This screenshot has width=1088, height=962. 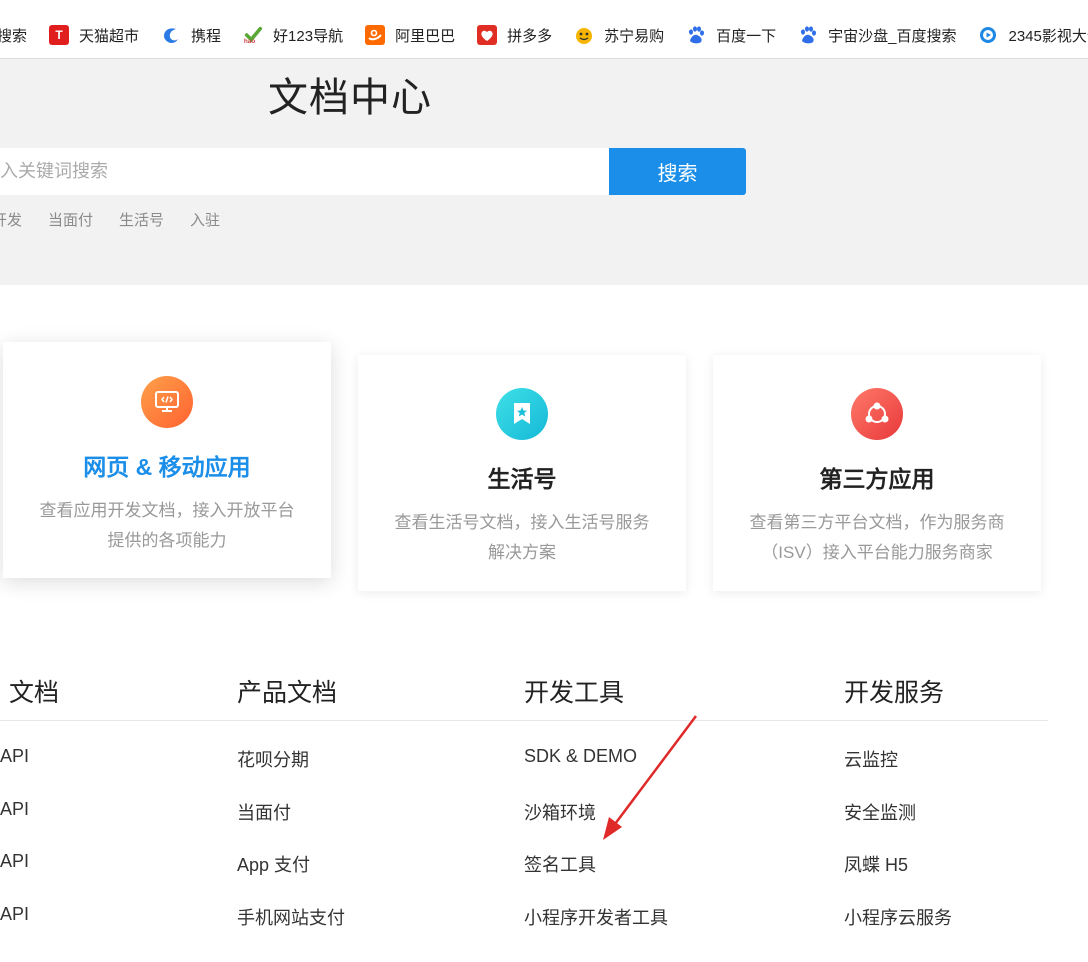 I want to click on card-third-party-app: 第三方应用 查看第三方平台文档，作为服务商 （ISV）接入平台能力服务商家, so click(x=877, y=473).